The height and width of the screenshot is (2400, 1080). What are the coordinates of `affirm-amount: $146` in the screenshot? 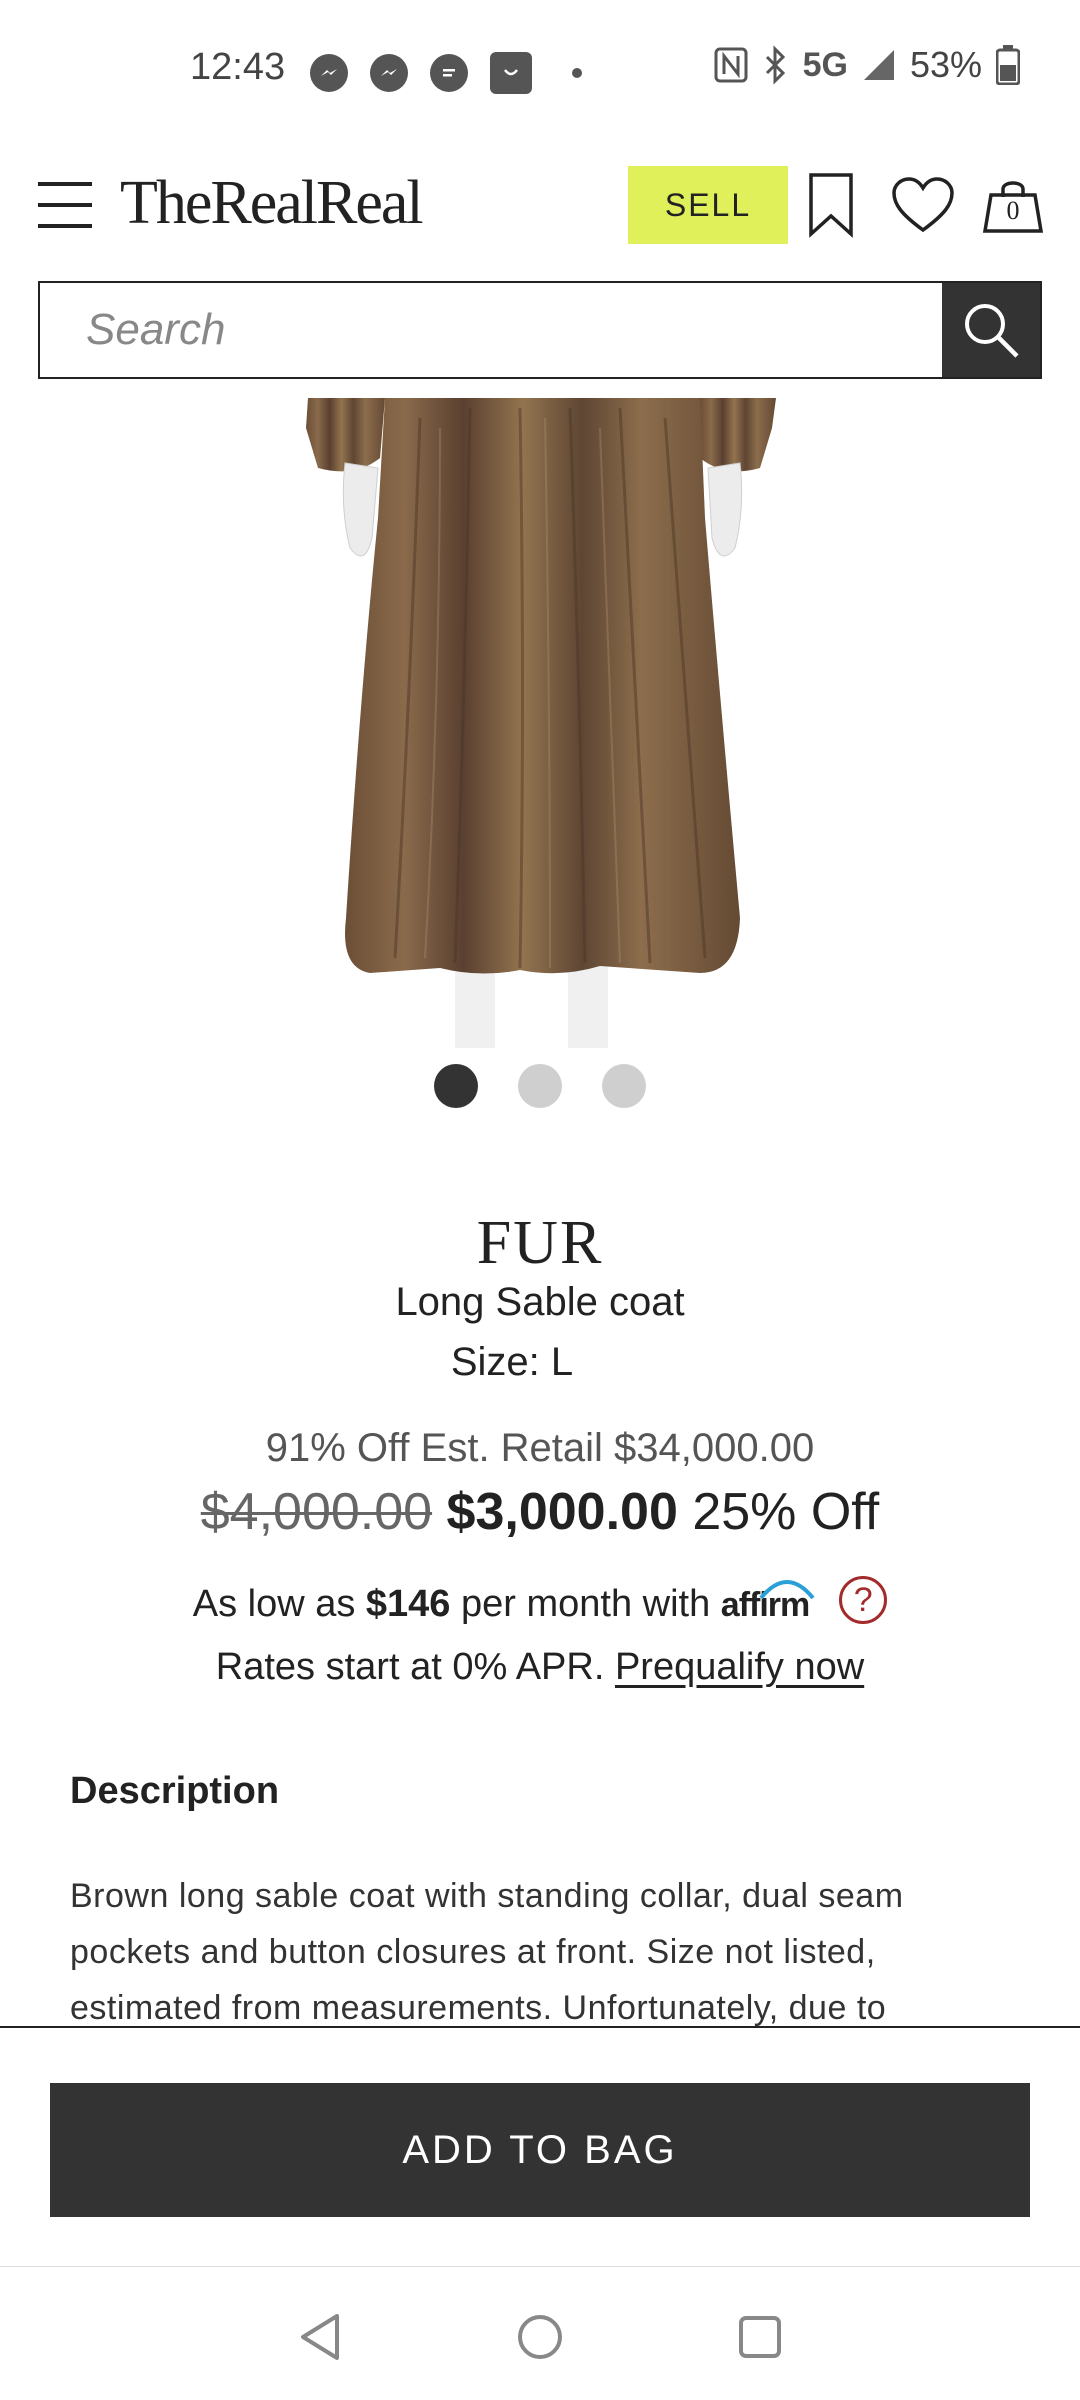 It's located at (408, 1604).